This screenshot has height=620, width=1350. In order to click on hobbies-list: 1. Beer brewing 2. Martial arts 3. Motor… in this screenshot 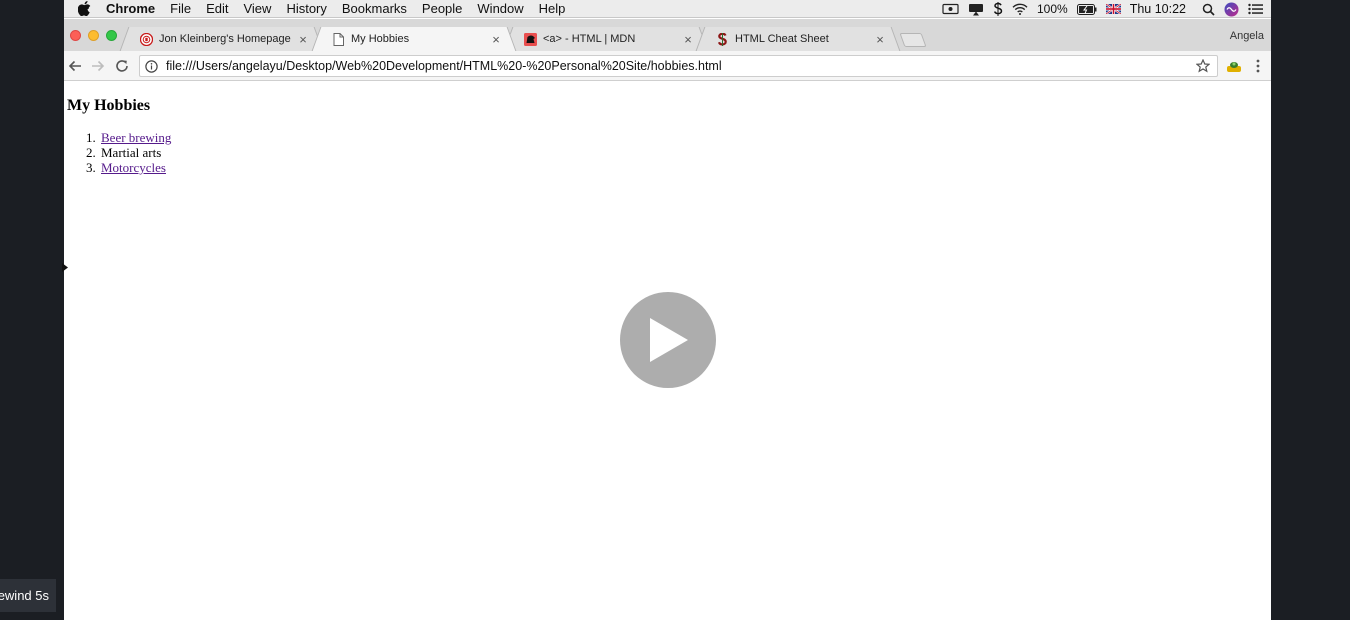, I will do `click(128, 152)`.